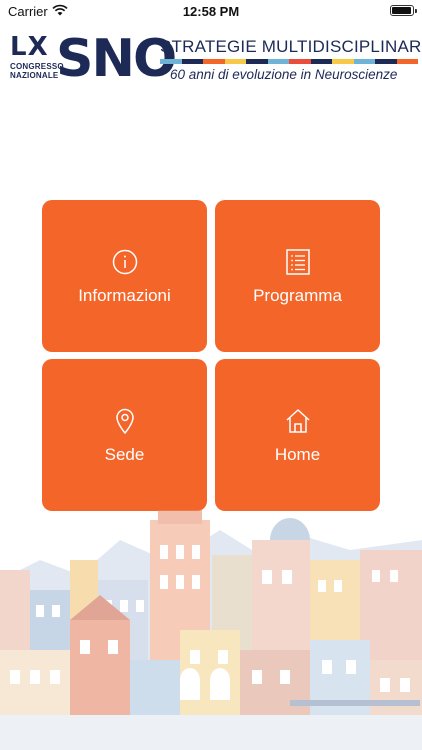 The image size is (422, 750). What do you see at coordinates (124, 262) in the screenshot?
I see `info-icon` at bounding box center [124, 262].